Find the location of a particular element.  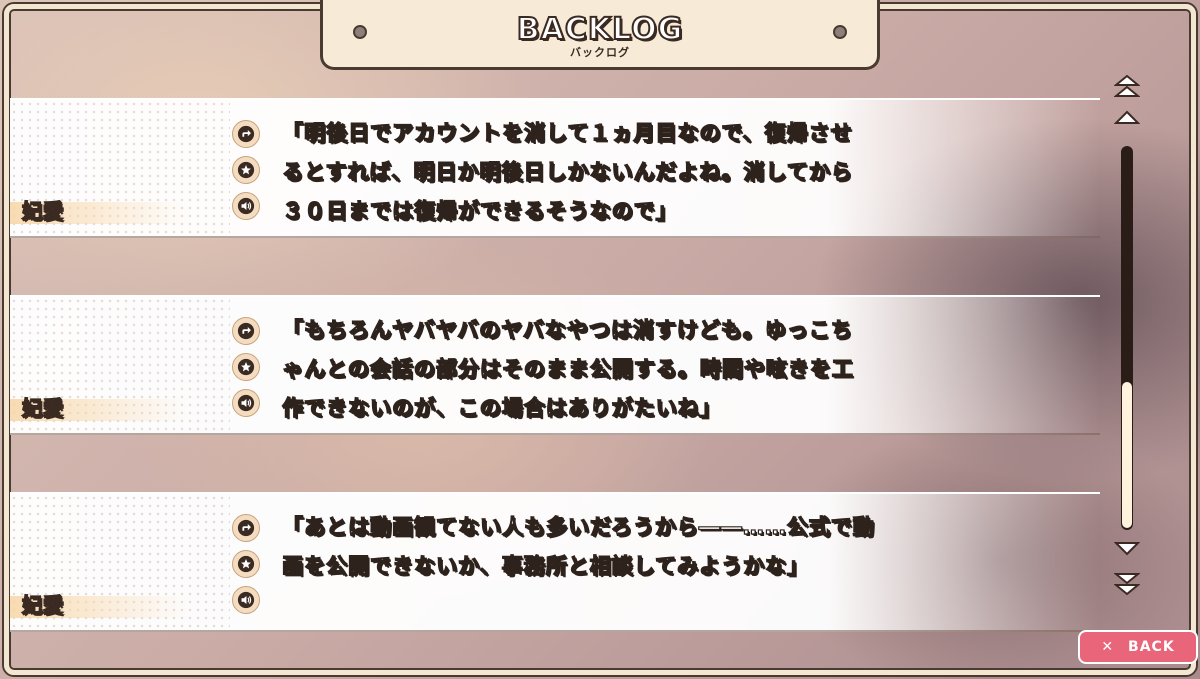

dialogue-line: ３０日までは復帰ができるそうなので」 is located at coordinates (479, 210).